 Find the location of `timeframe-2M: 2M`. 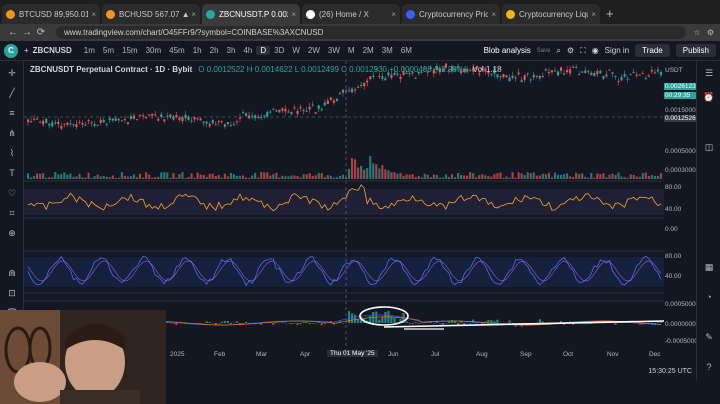

timeframe-2M: 2M is located at coordinates (368, 50).